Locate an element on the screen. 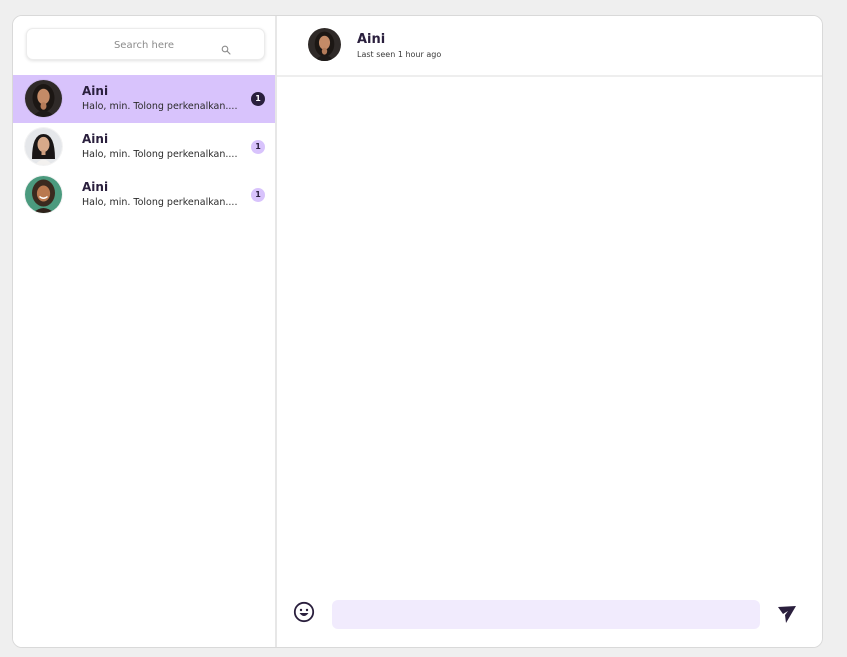  search-icon is located at coordinates (226, 47).